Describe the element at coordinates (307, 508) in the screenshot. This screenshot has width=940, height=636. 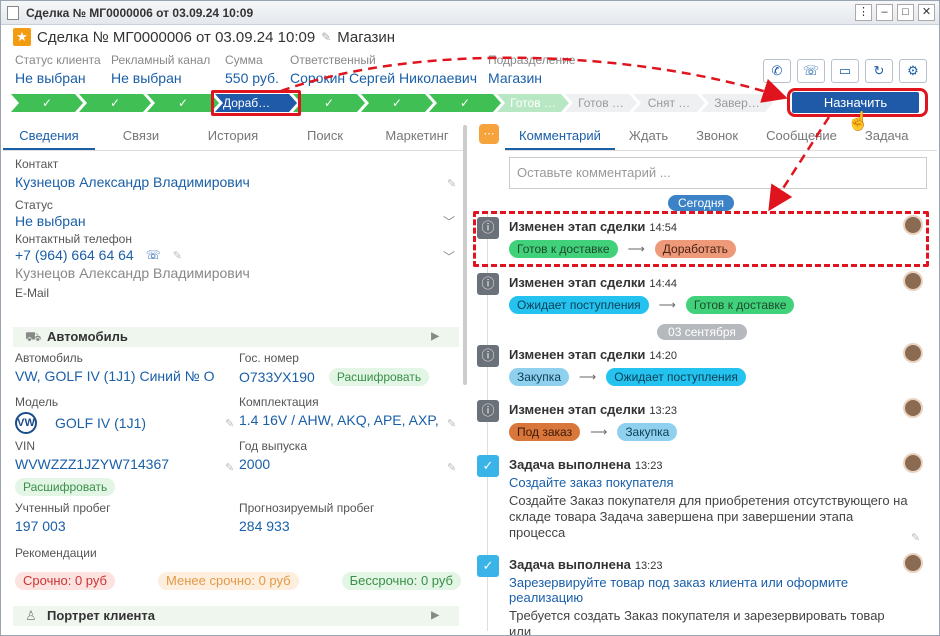
I see `forecast-label: Прогнозируемый пробег` at that location.